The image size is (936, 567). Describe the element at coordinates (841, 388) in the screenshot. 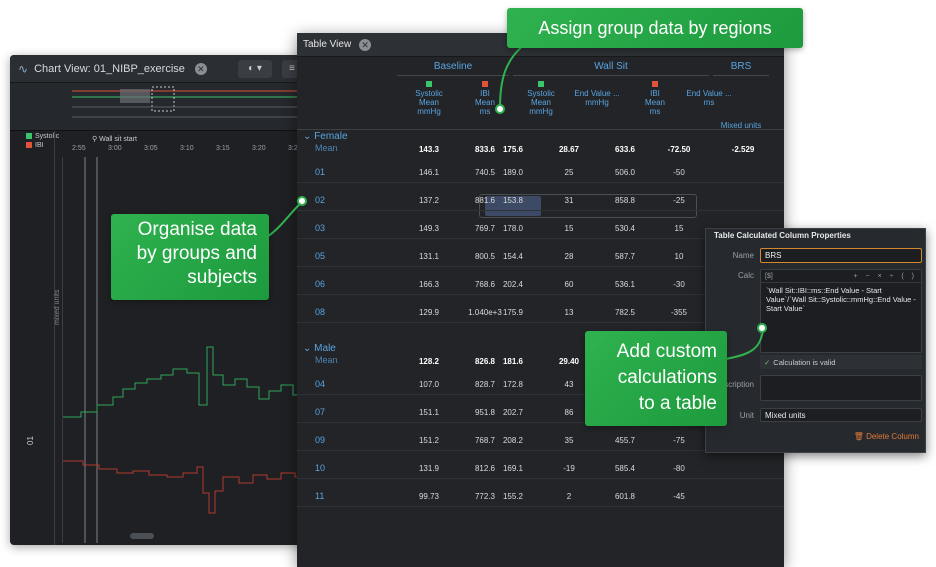

I see `description-input` at that location.